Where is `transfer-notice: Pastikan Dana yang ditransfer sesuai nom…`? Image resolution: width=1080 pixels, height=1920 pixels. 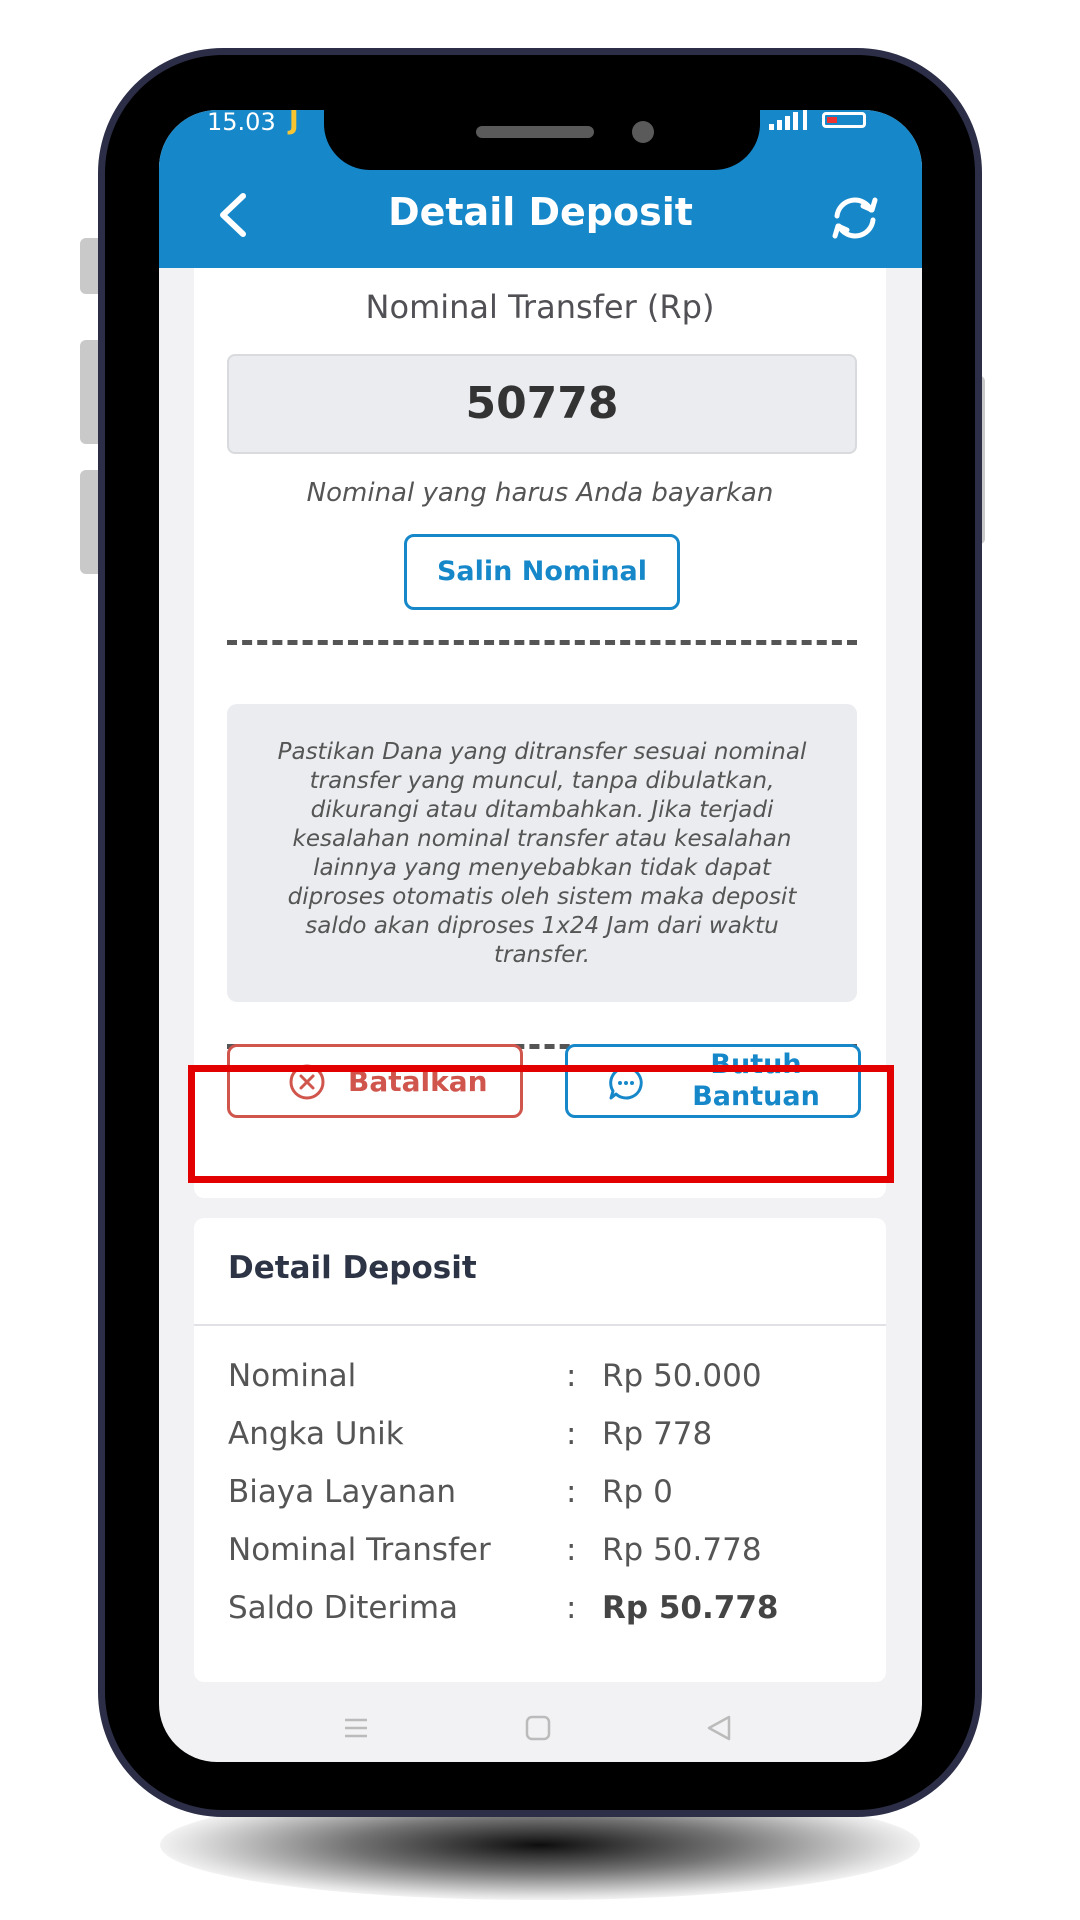
transfer-notice: Pastikan Dana yang ditransfer sesuai nom… is located at coordinates (542, 853).